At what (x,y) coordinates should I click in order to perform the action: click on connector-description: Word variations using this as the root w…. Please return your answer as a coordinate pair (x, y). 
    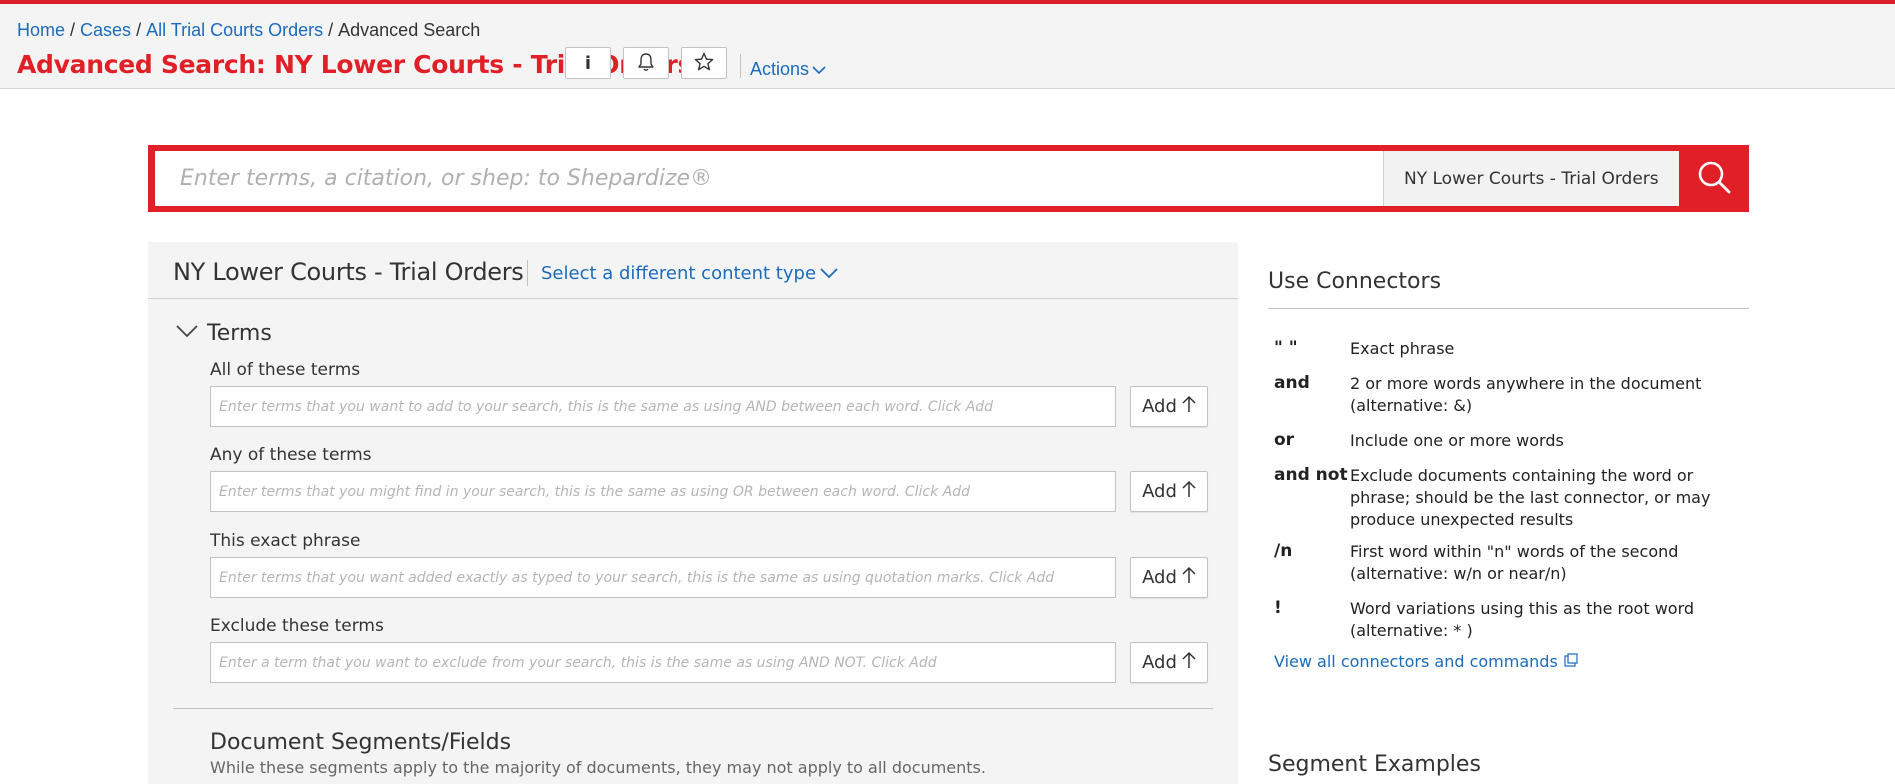
    Looking at the image, I should click on (1522, 619).